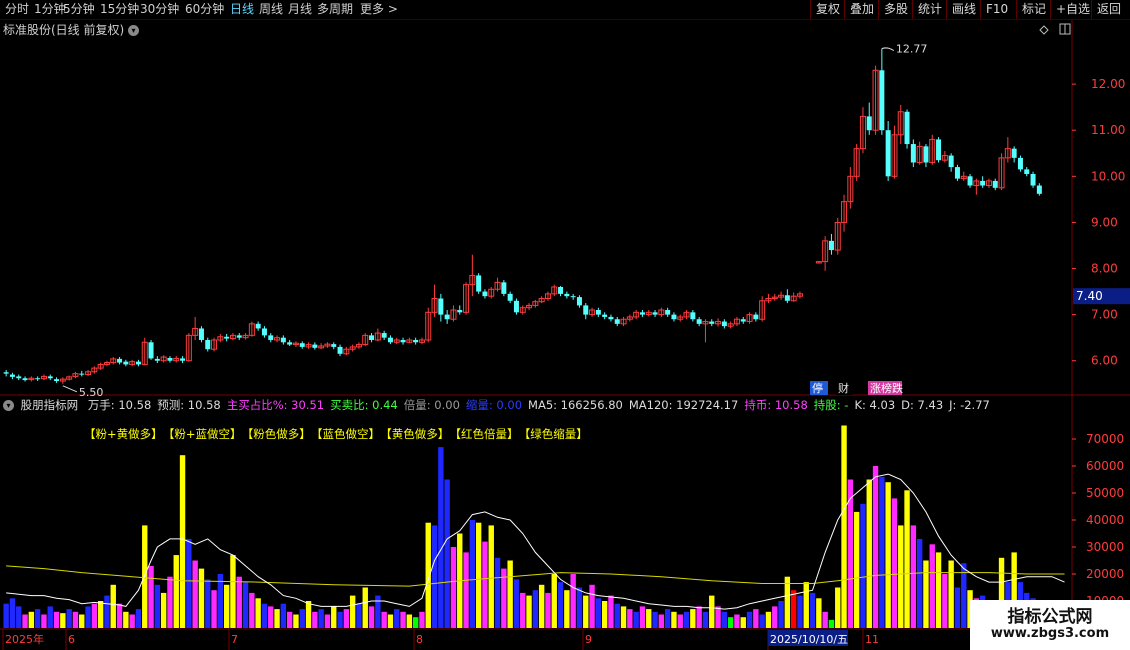 The height and width of the screenshot is (650, 1130). I want to click on price-tick-label: 6.00, so click(1104, 361).